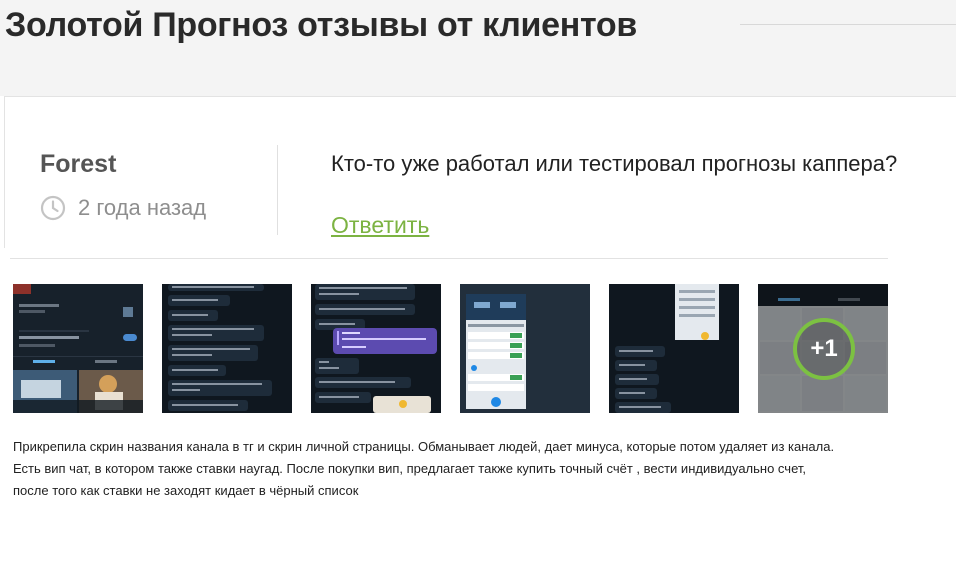  I want to click on more-images-count: +1, so click(824, 348).